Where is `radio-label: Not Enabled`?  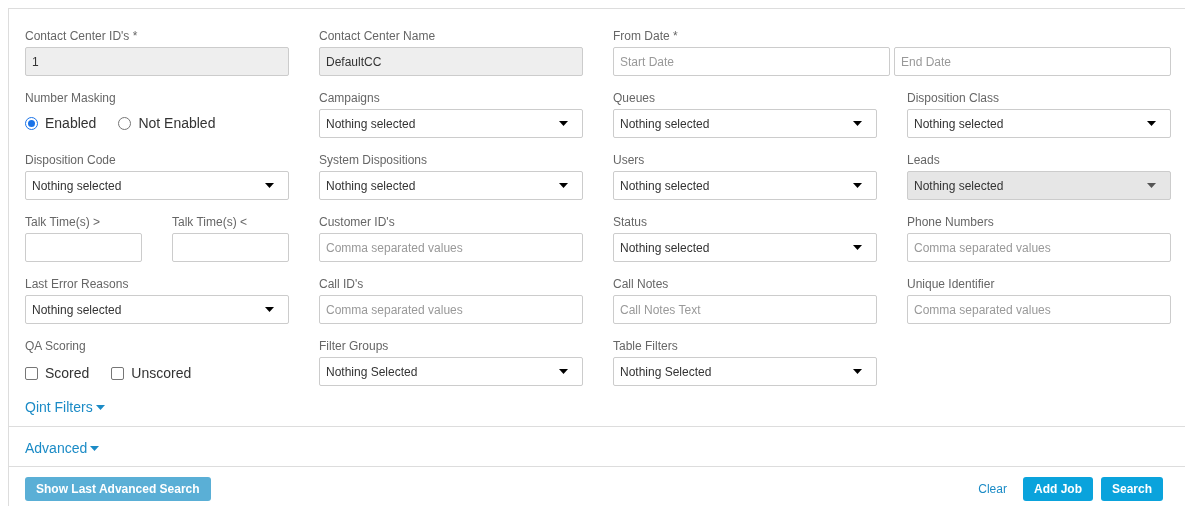
radio-label: Not Enabled is located at coordinates (177, 123).